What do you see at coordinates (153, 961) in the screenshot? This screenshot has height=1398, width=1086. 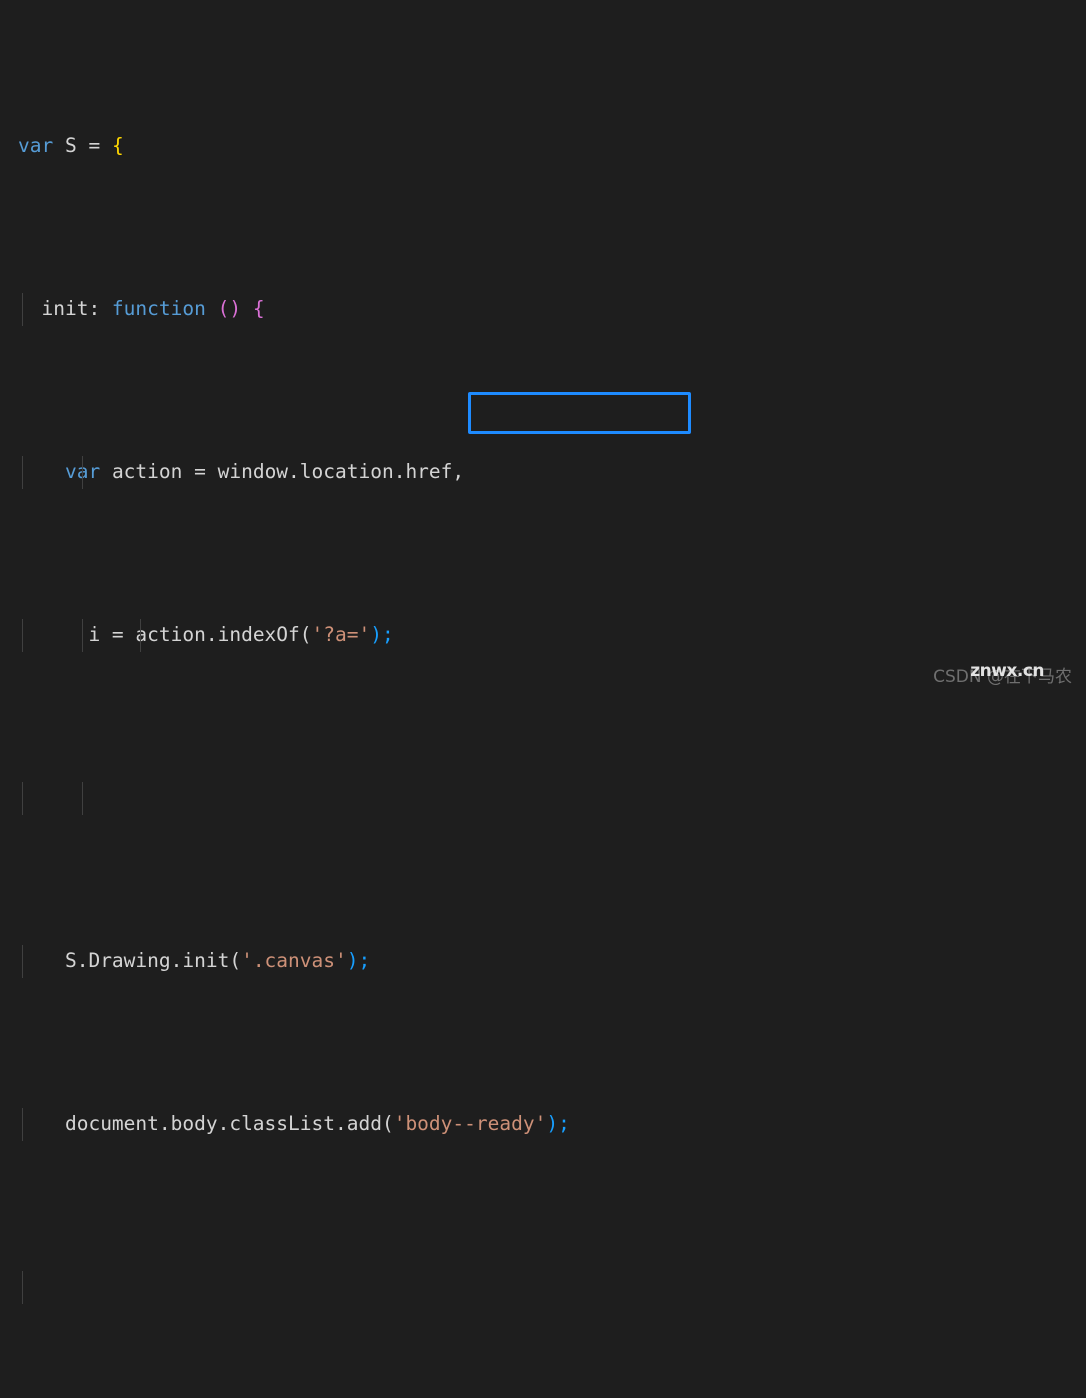 I see `token-text: S.Drawing.init(` at bounding box center [153, 961].